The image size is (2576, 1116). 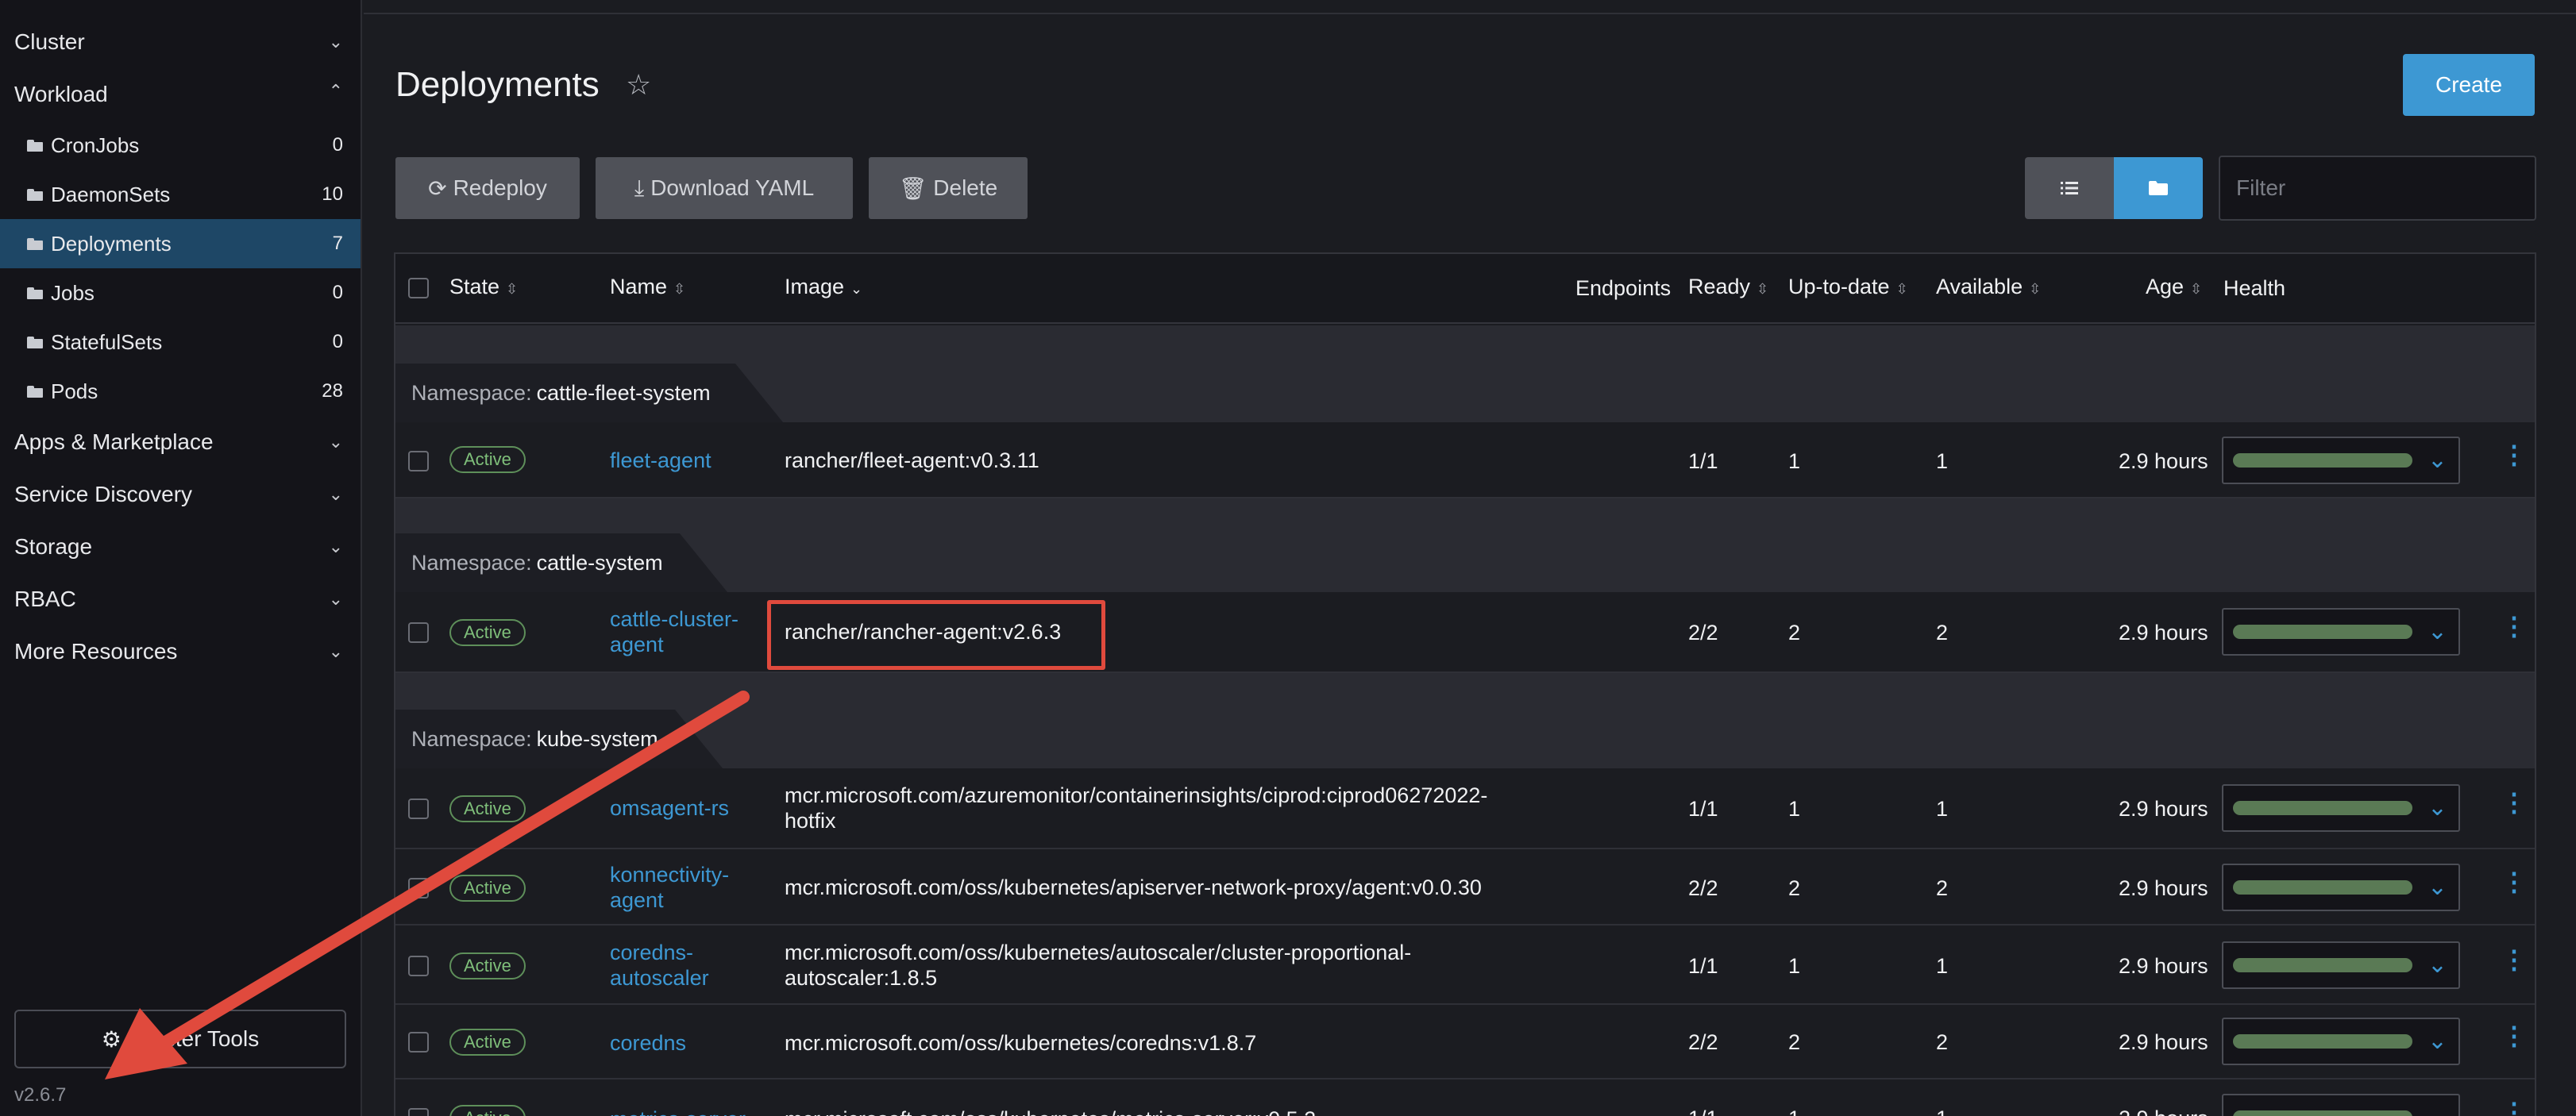 I want to click on column-header-age: Age ⇳, so click(x=2174, y=287).